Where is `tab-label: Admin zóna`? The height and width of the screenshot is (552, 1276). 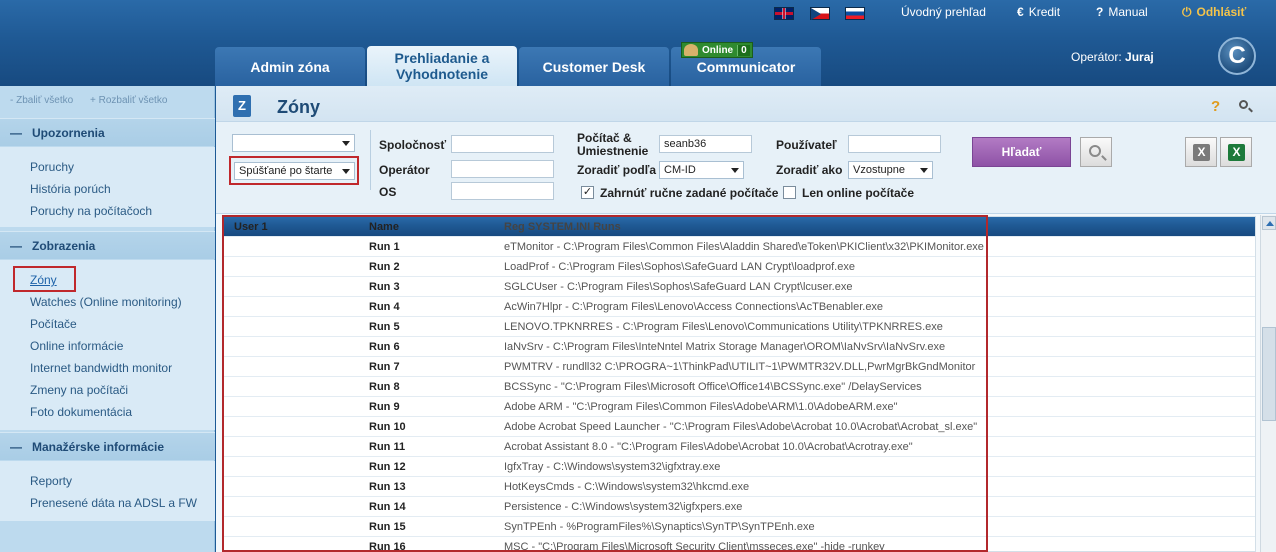
tab-label: Admin zóna is located at coordinates (290, 66).